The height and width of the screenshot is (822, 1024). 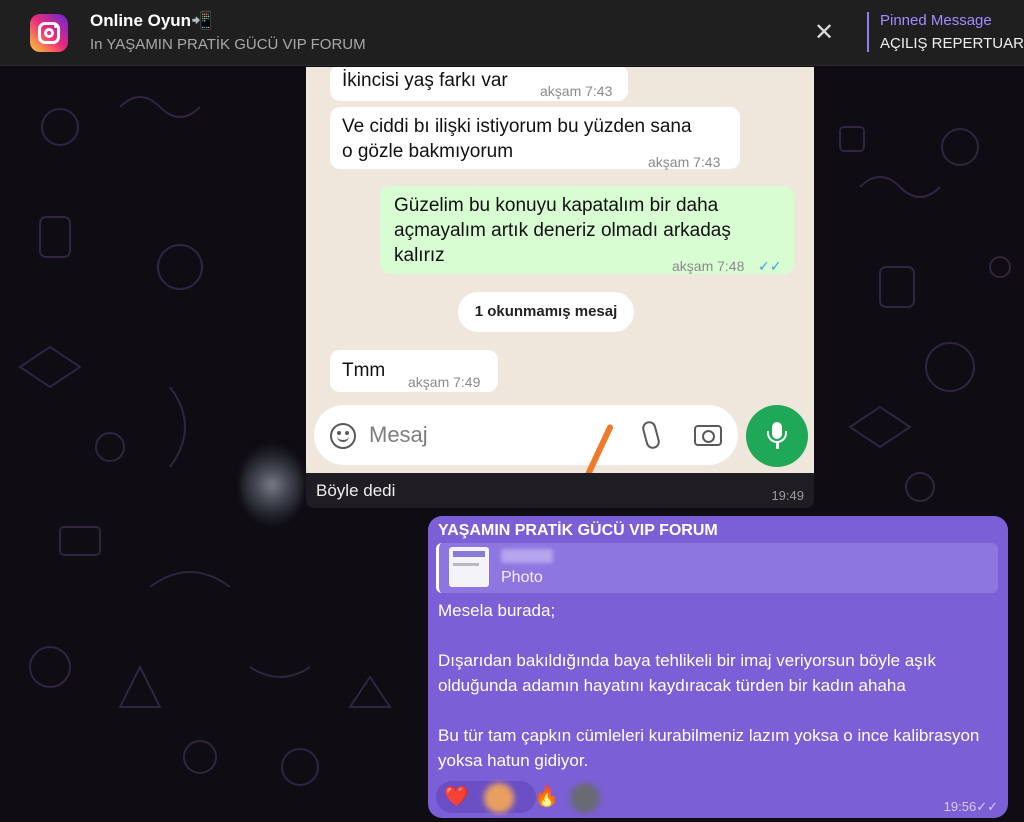 I want to click on camera-icon, so click(x=708, y=435).